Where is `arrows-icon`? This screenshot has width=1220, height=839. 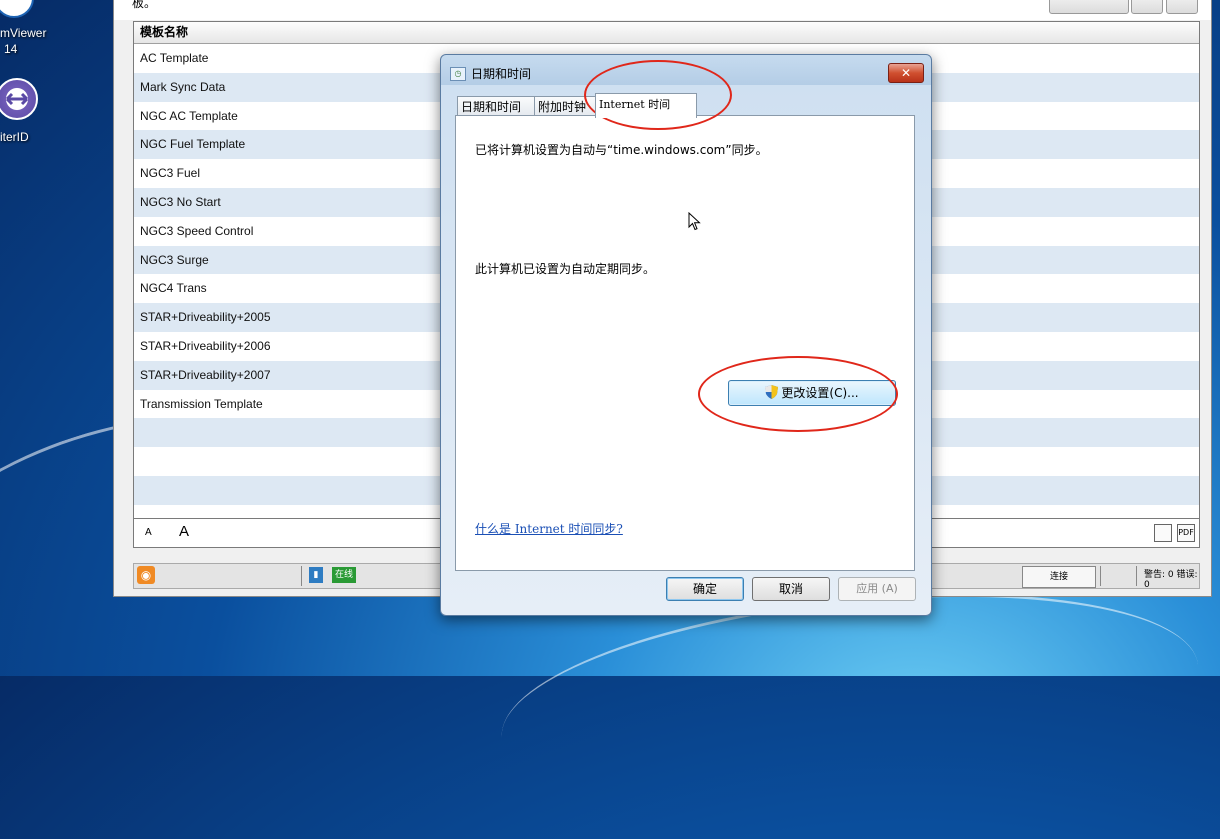
arrows-icon is located at coordinates (17, 99).